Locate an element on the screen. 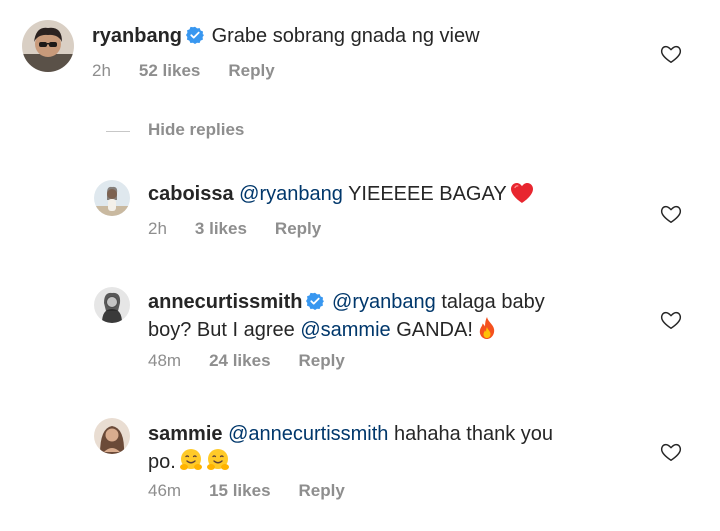 The width and height of the screenshot is (720, 531). comment-time: 48m is located at coordinates (165, 360).